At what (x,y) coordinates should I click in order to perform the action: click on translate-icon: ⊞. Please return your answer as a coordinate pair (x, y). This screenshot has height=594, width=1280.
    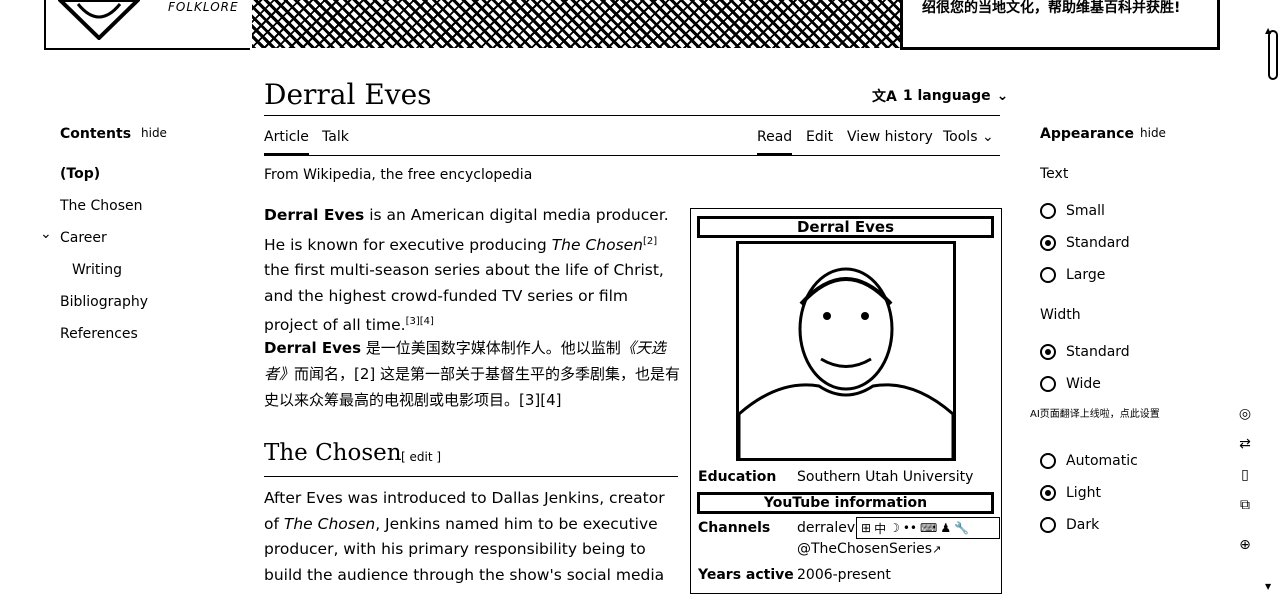
    Looking at the image, I should click on (866, 528).